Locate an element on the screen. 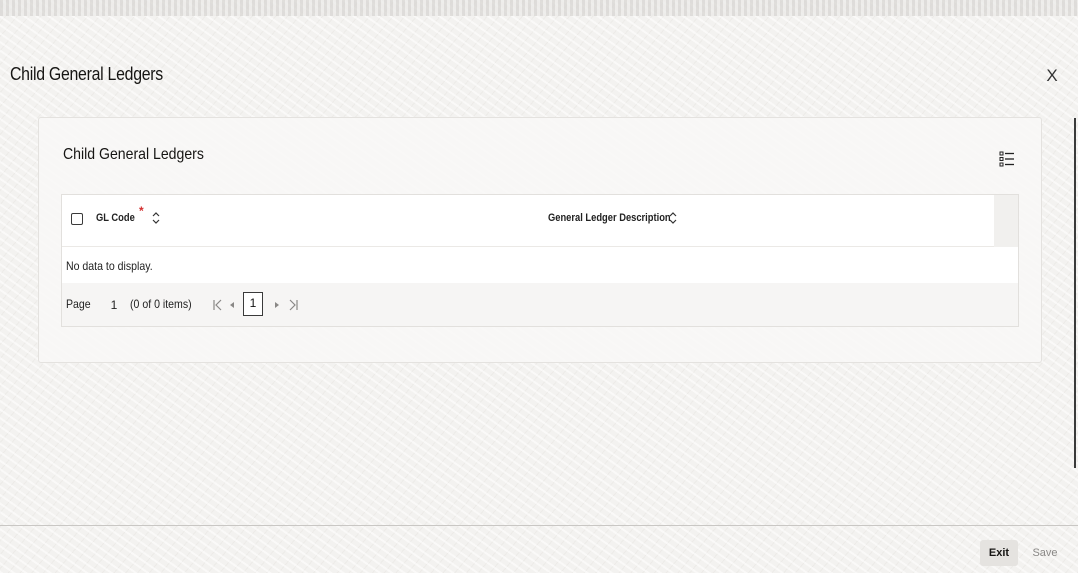 This screenshot has width=1078, height=573. page-number-input: 1 is located at coordinates (114, 305).